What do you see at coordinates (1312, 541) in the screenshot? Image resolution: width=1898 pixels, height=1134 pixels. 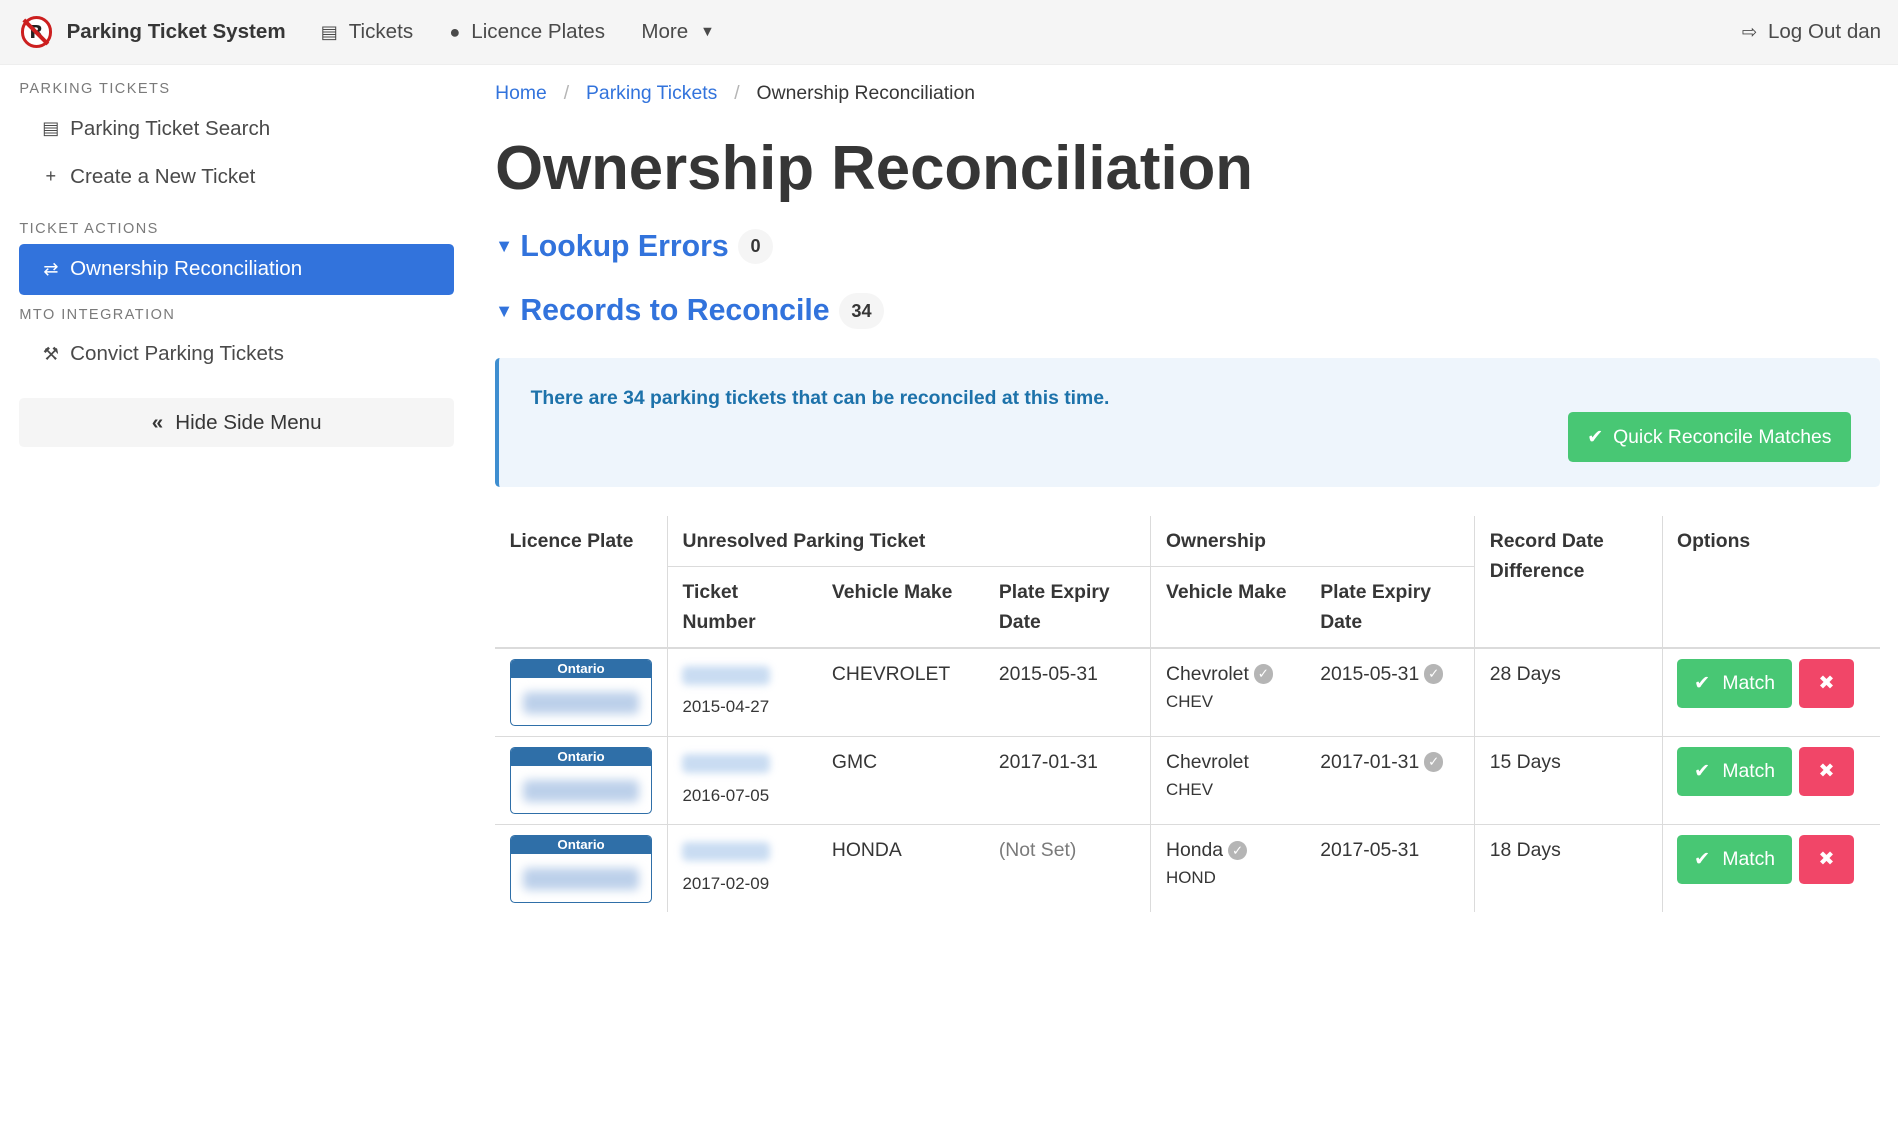 I see `col-group-ownership: Ownership` at bounding box center [1312, 541].